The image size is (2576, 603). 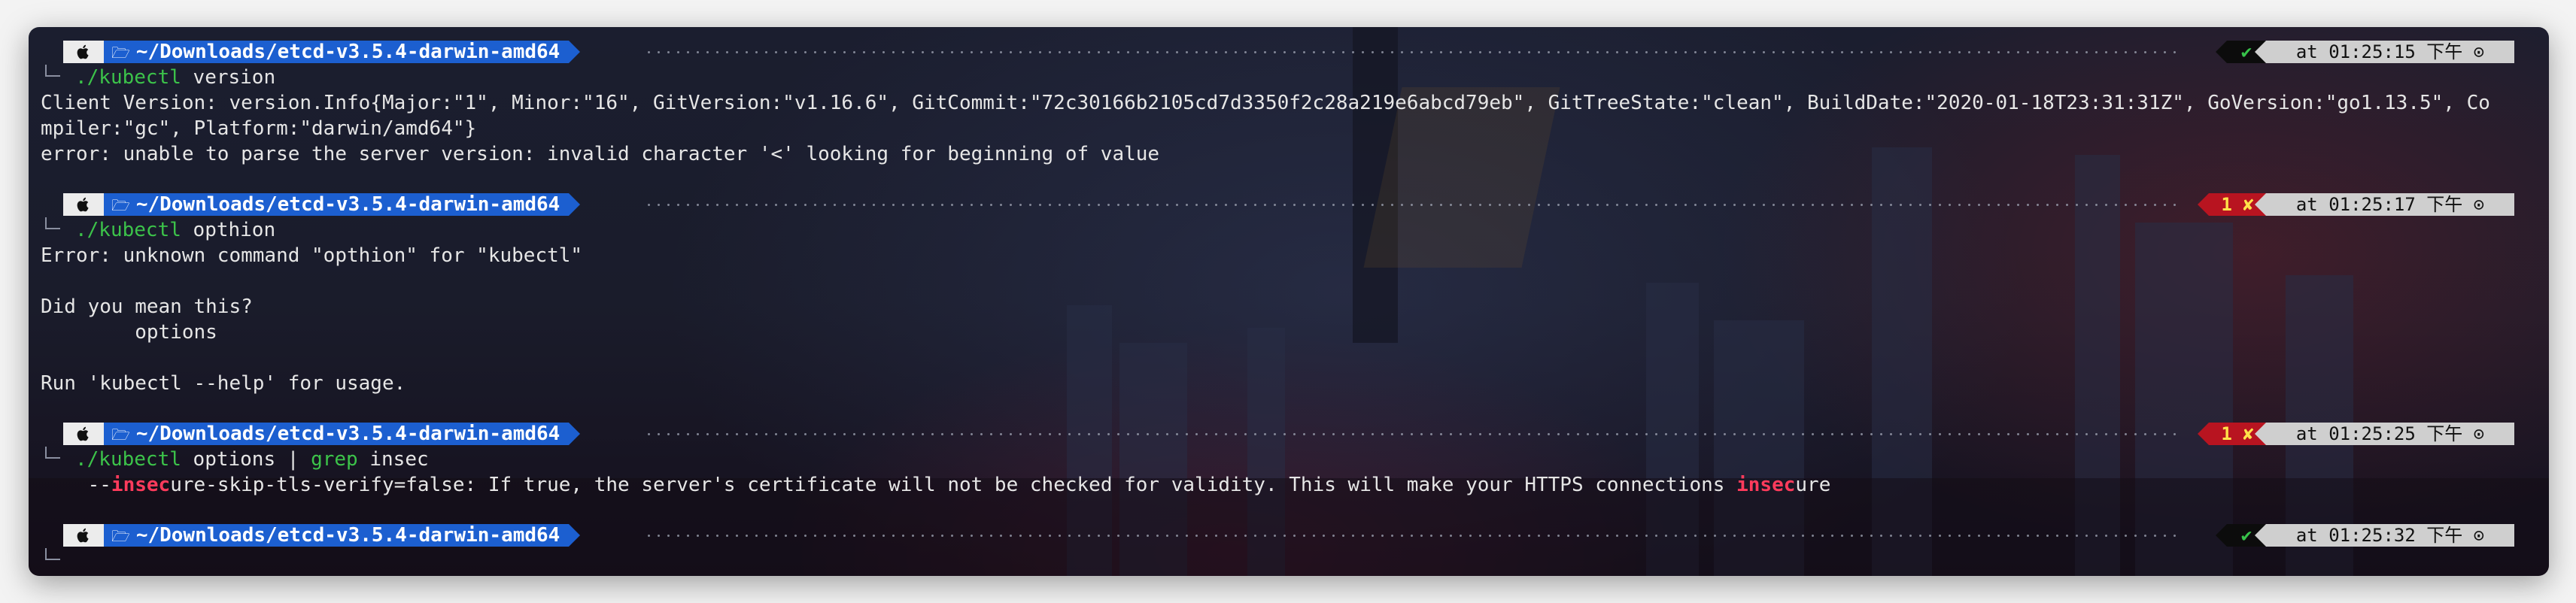 I want to click on timestamp-segment: at 01:25:32 下午 ⊙, so click(x=2384, y=535).